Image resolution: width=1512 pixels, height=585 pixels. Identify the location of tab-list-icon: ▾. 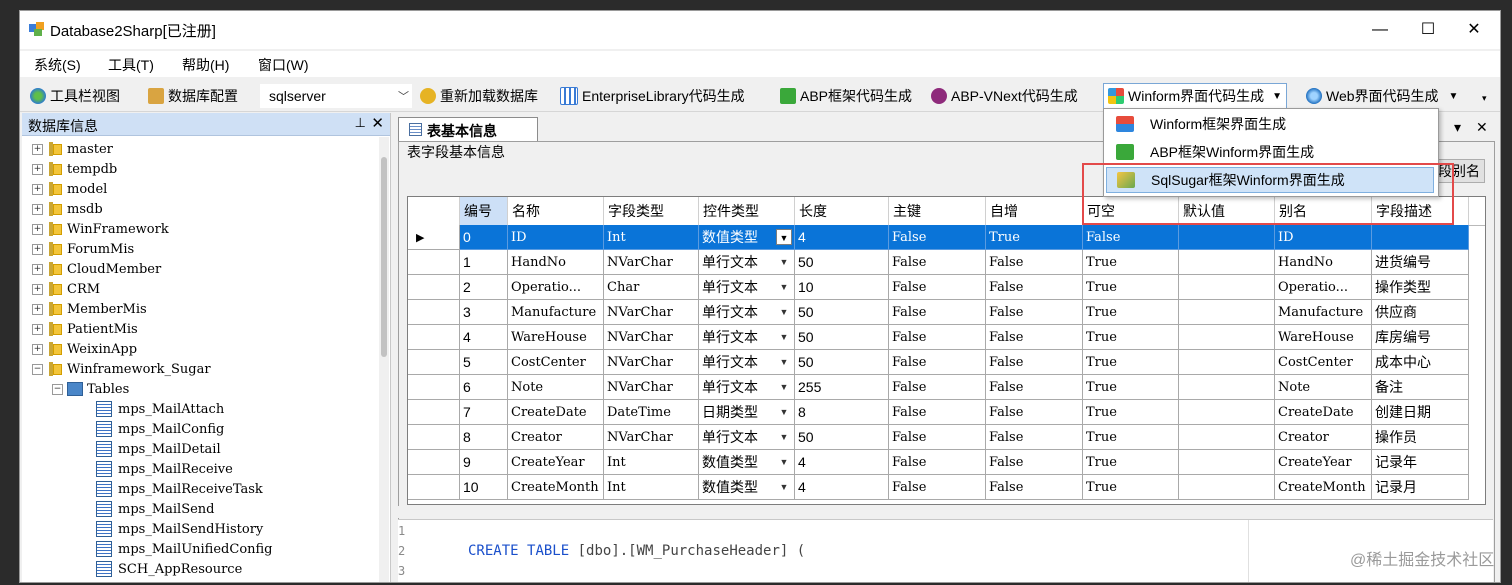
(1457, 127).